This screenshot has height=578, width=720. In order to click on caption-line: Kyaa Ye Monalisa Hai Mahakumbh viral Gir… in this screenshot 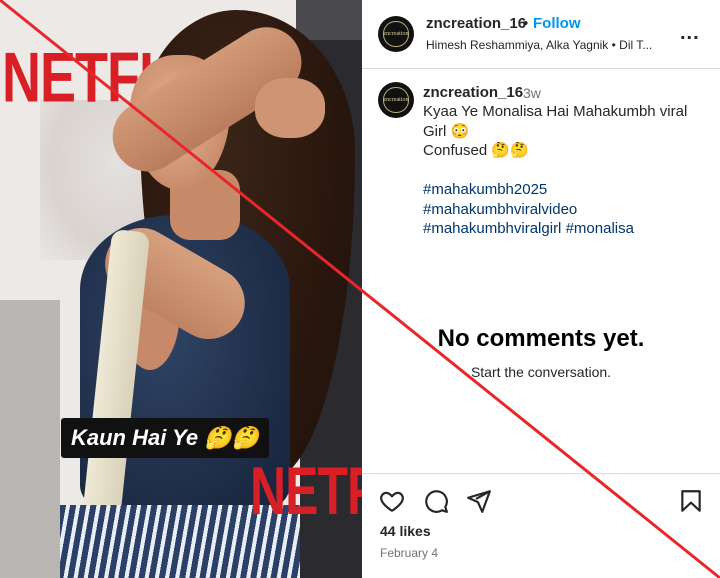, I will do `click(555, 121)`.